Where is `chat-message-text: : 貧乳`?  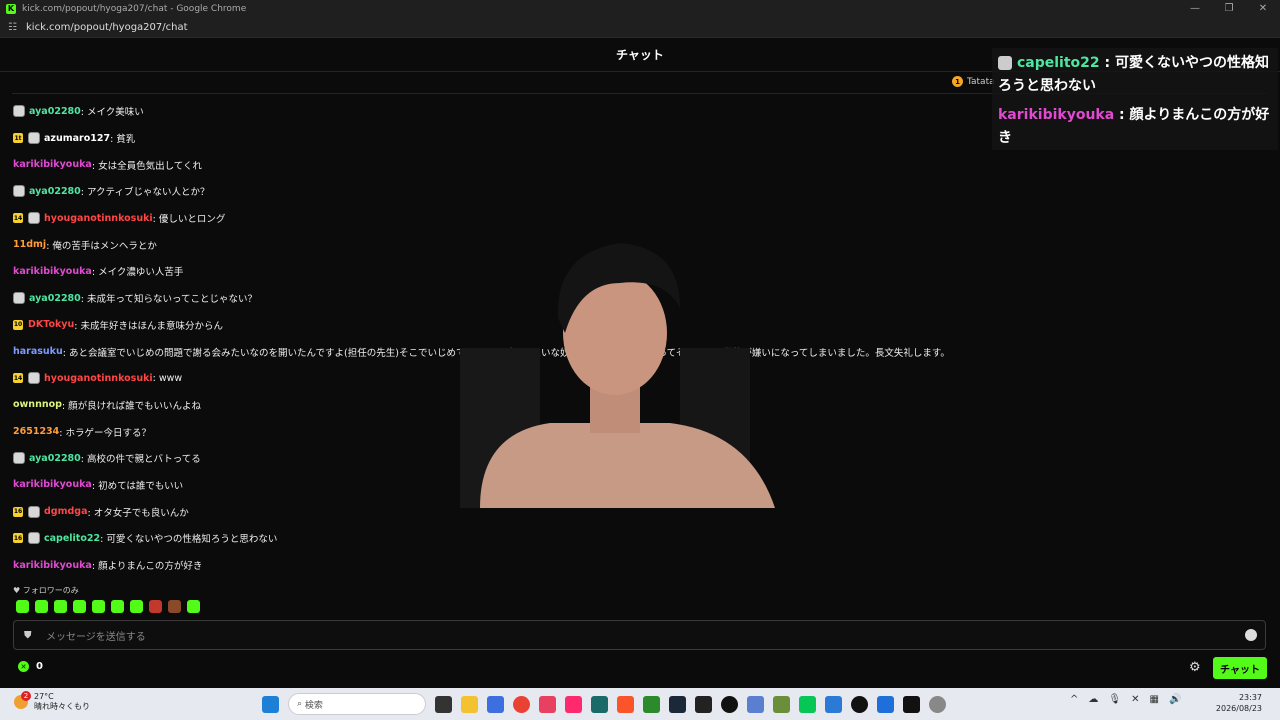
chat-message-text: : 貧乳 is located at coordinates (123, 140).